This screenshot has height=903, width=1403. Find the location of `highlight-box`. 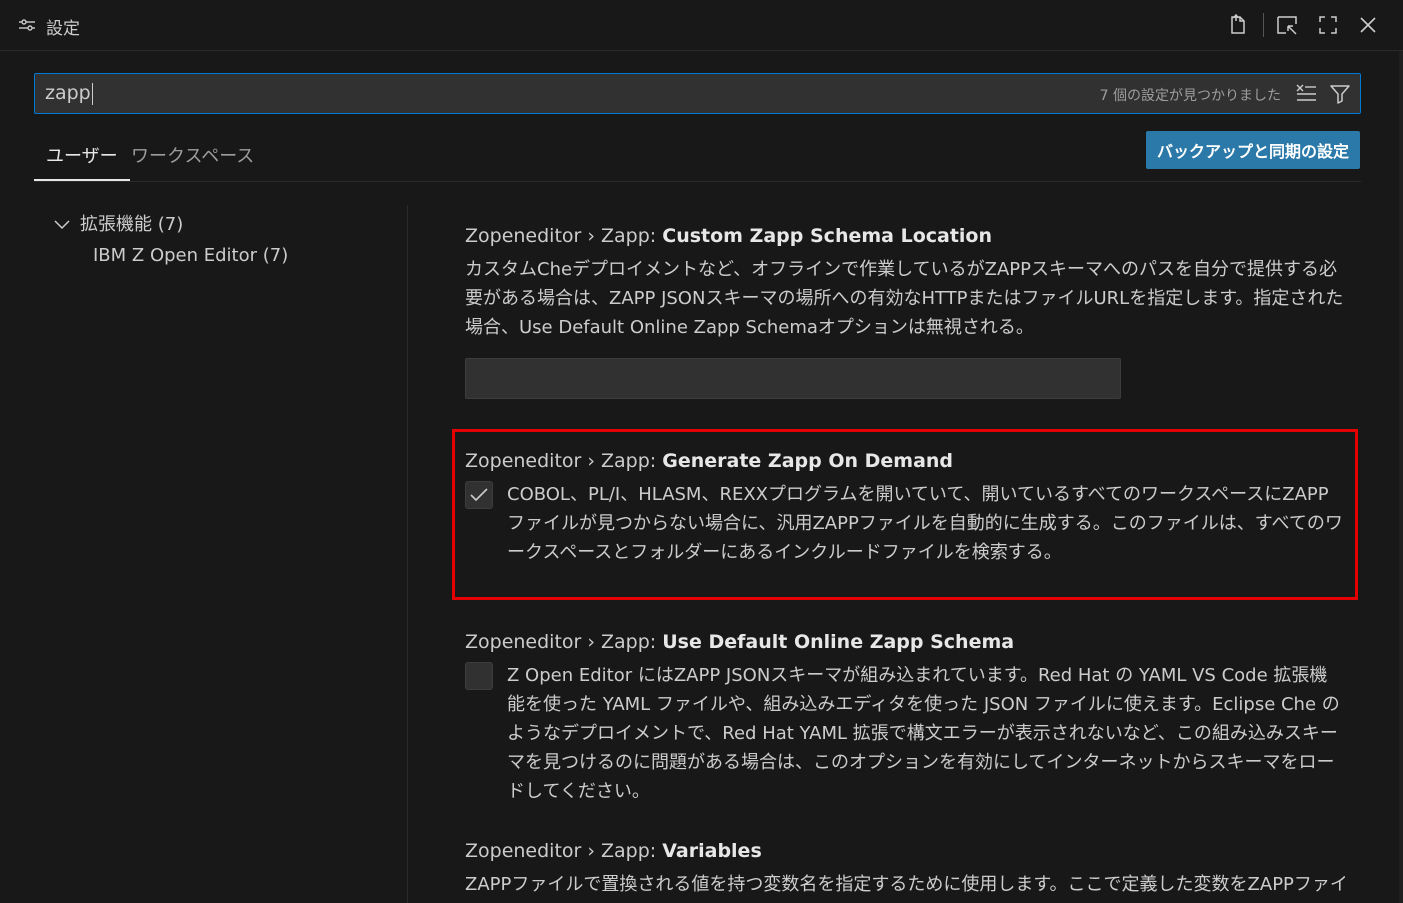

highlight-box is located at coordinates (905, 514).